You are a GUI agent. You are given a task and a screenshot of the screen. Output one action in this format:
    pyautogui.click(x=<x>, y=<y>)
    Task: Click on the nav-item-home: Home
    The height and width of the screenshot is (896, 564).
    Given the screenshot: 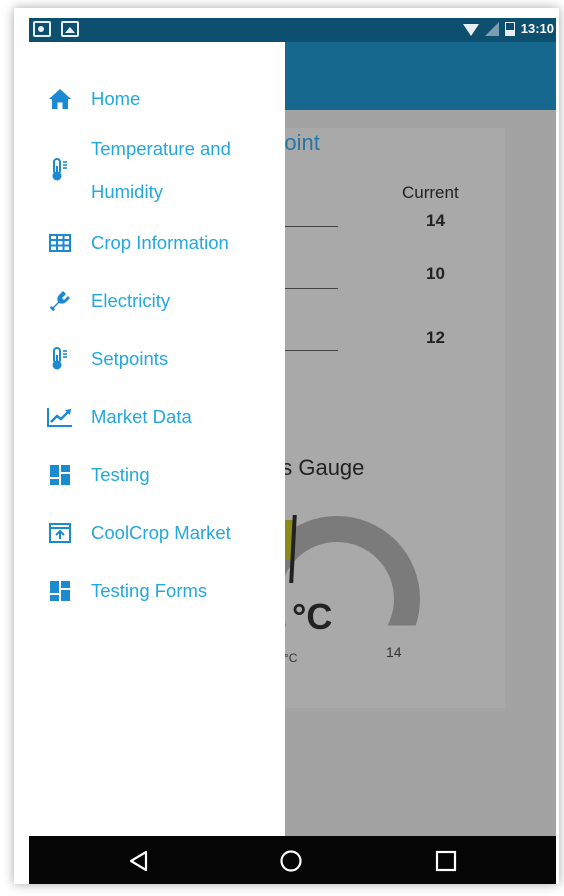 What is the action you would take?
    pyautogui.click(x=157, y=98)
    